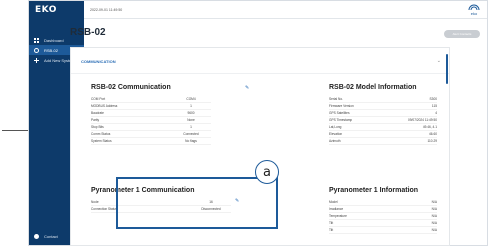 The image size is (490, 246). I want to click on highlight-box, so click(197, 203).